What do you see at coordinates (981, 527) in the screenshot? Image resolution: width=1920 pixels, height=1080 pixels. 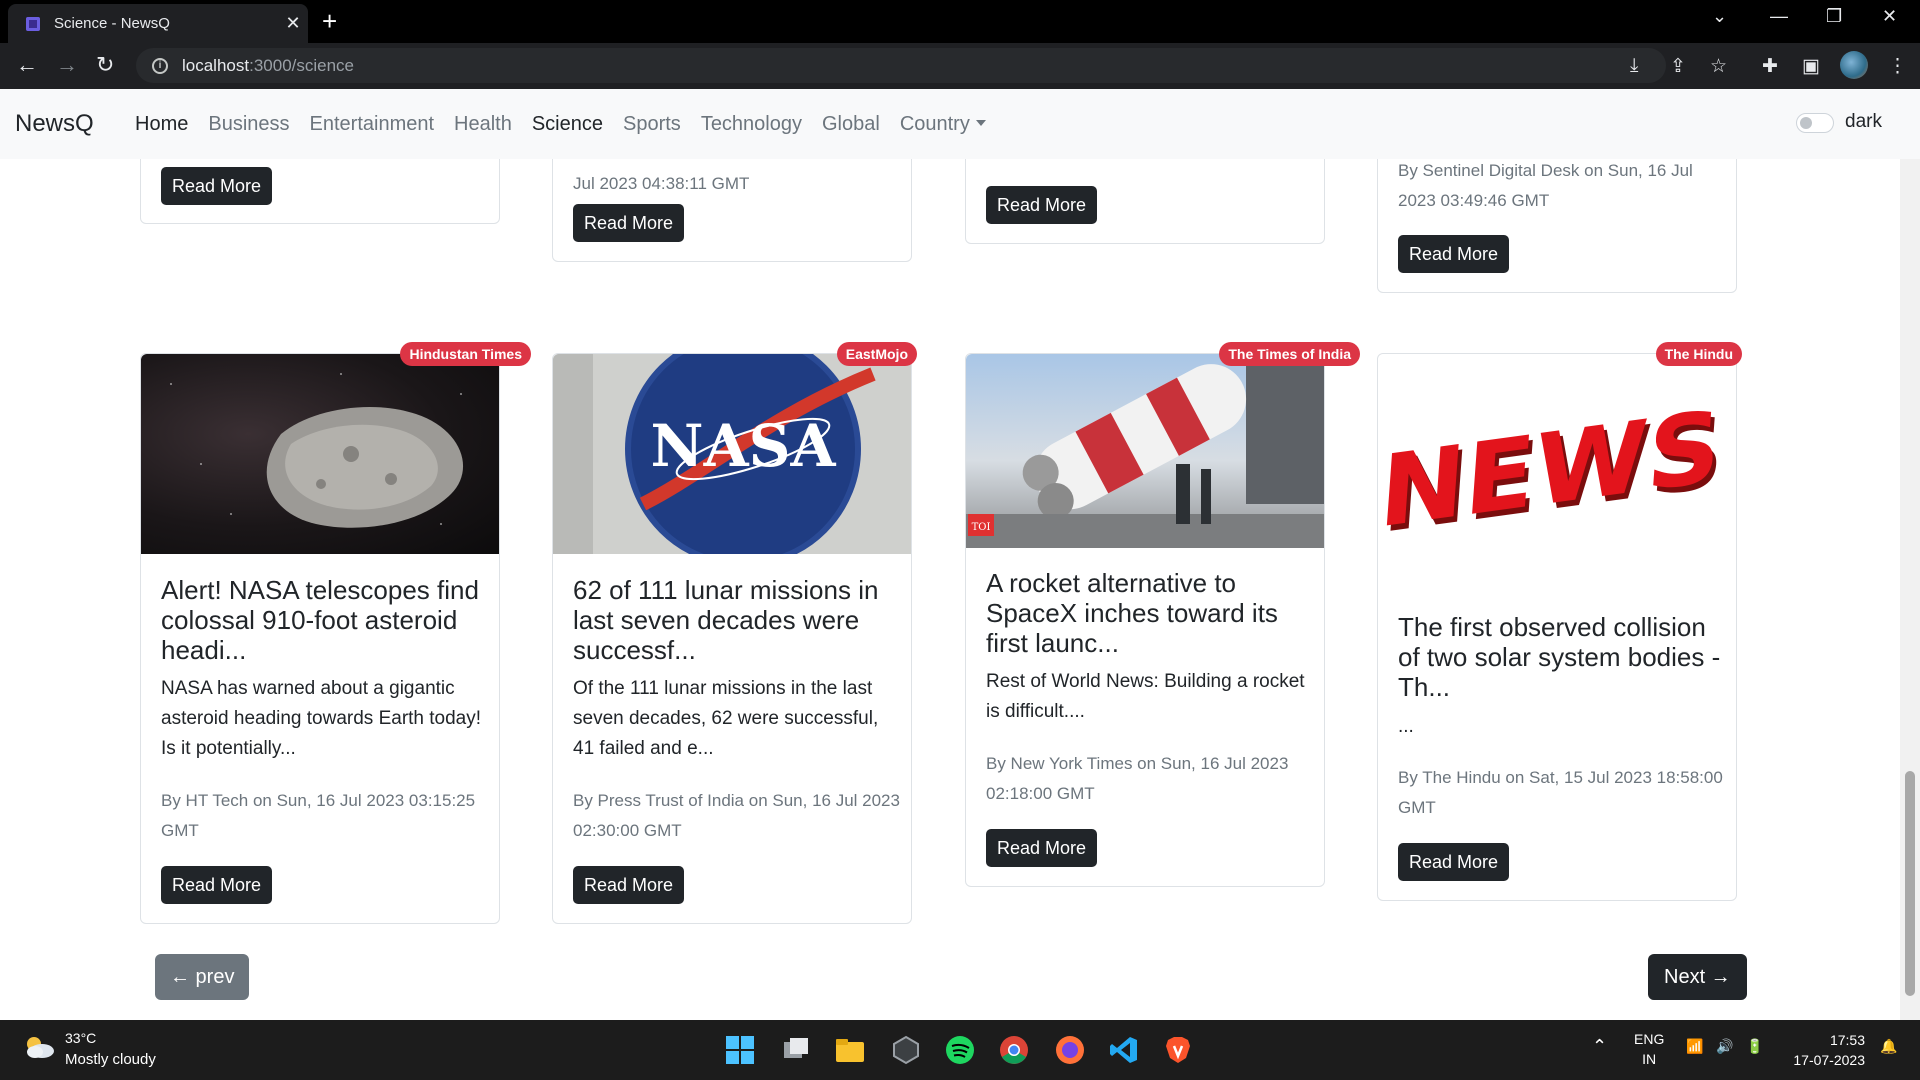 I see `svg-text: TOI` at bounding box center [981, 527].